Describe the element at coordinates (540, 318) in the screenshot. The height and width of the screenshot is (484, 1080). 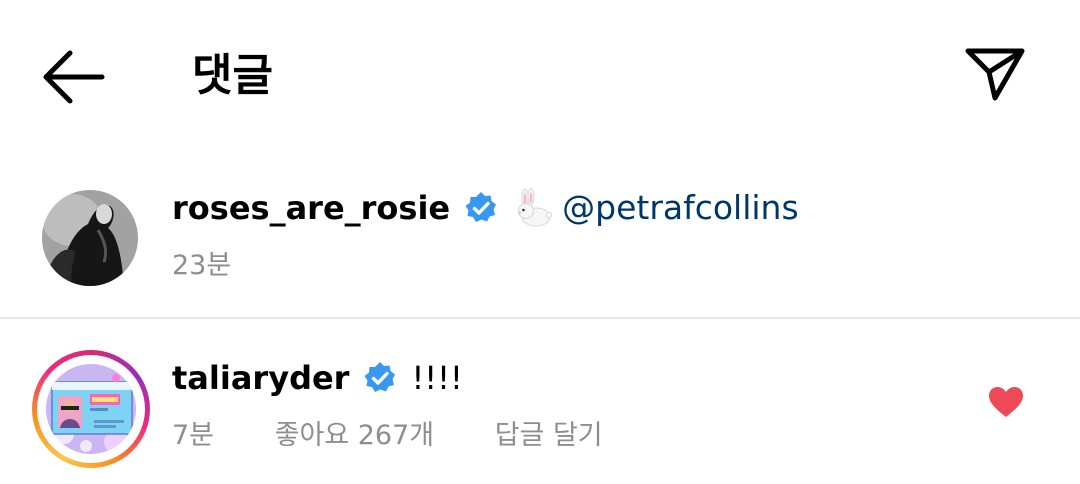
I see `divider` at that location.